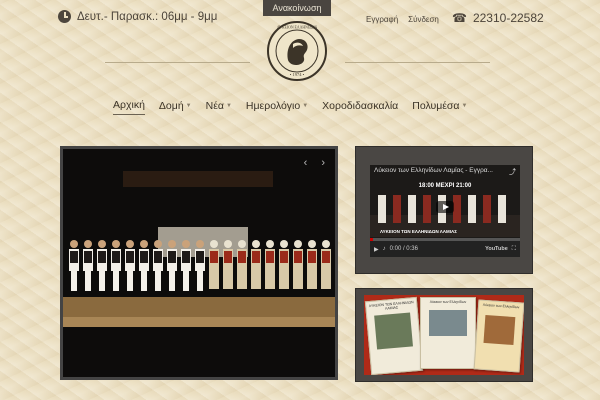 This screenshot has height=400, width=600. I want to click on phone-text: 22310-22582, so click(508, 18).